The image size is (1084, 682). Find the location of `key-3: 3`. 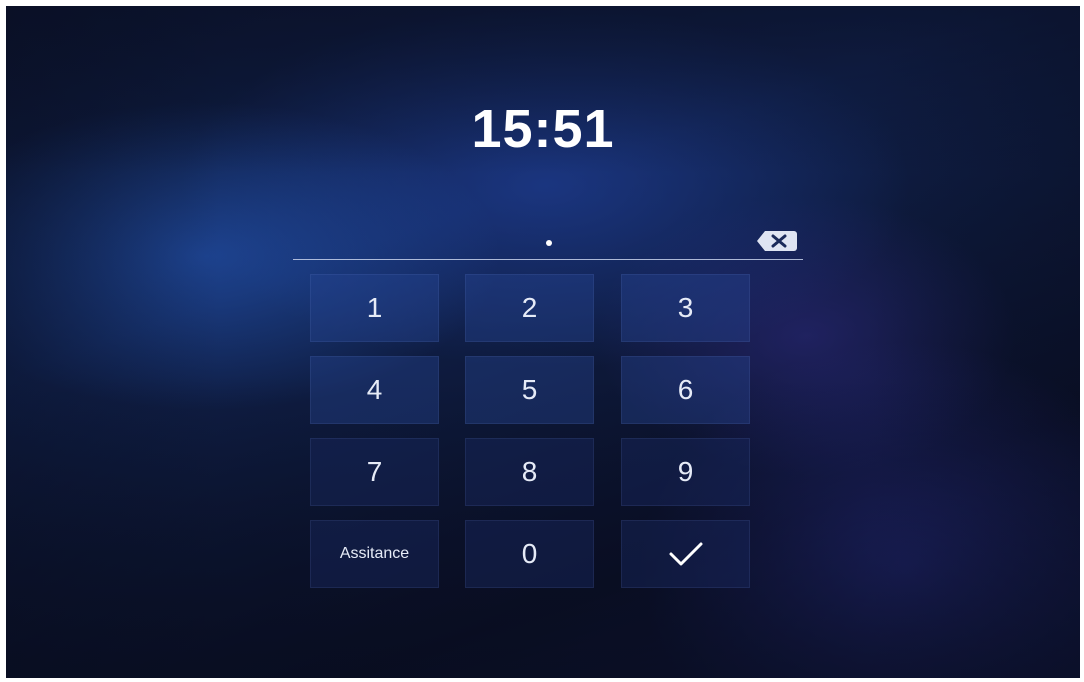

key-3: 3 is located at coordinates (685, 308).